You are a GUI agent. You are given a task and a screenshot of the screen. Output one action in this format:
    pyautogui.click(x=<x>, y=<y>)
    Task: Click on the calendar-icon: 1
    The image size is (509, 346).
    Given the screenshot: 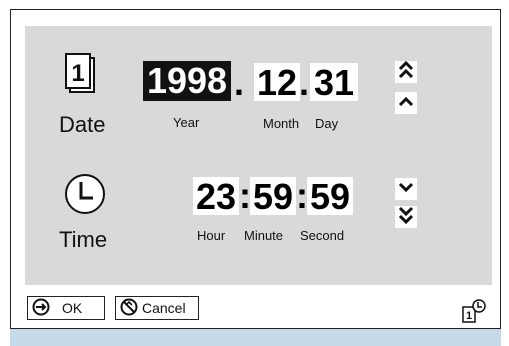 What is the action you would take?
    pyautogui.click(x=81, y=76)
    